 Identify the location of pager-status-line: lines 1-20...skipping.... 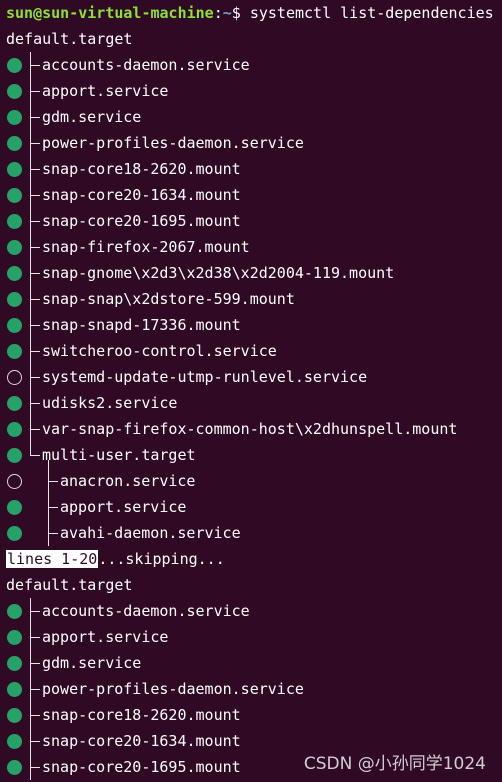
(115, 559).